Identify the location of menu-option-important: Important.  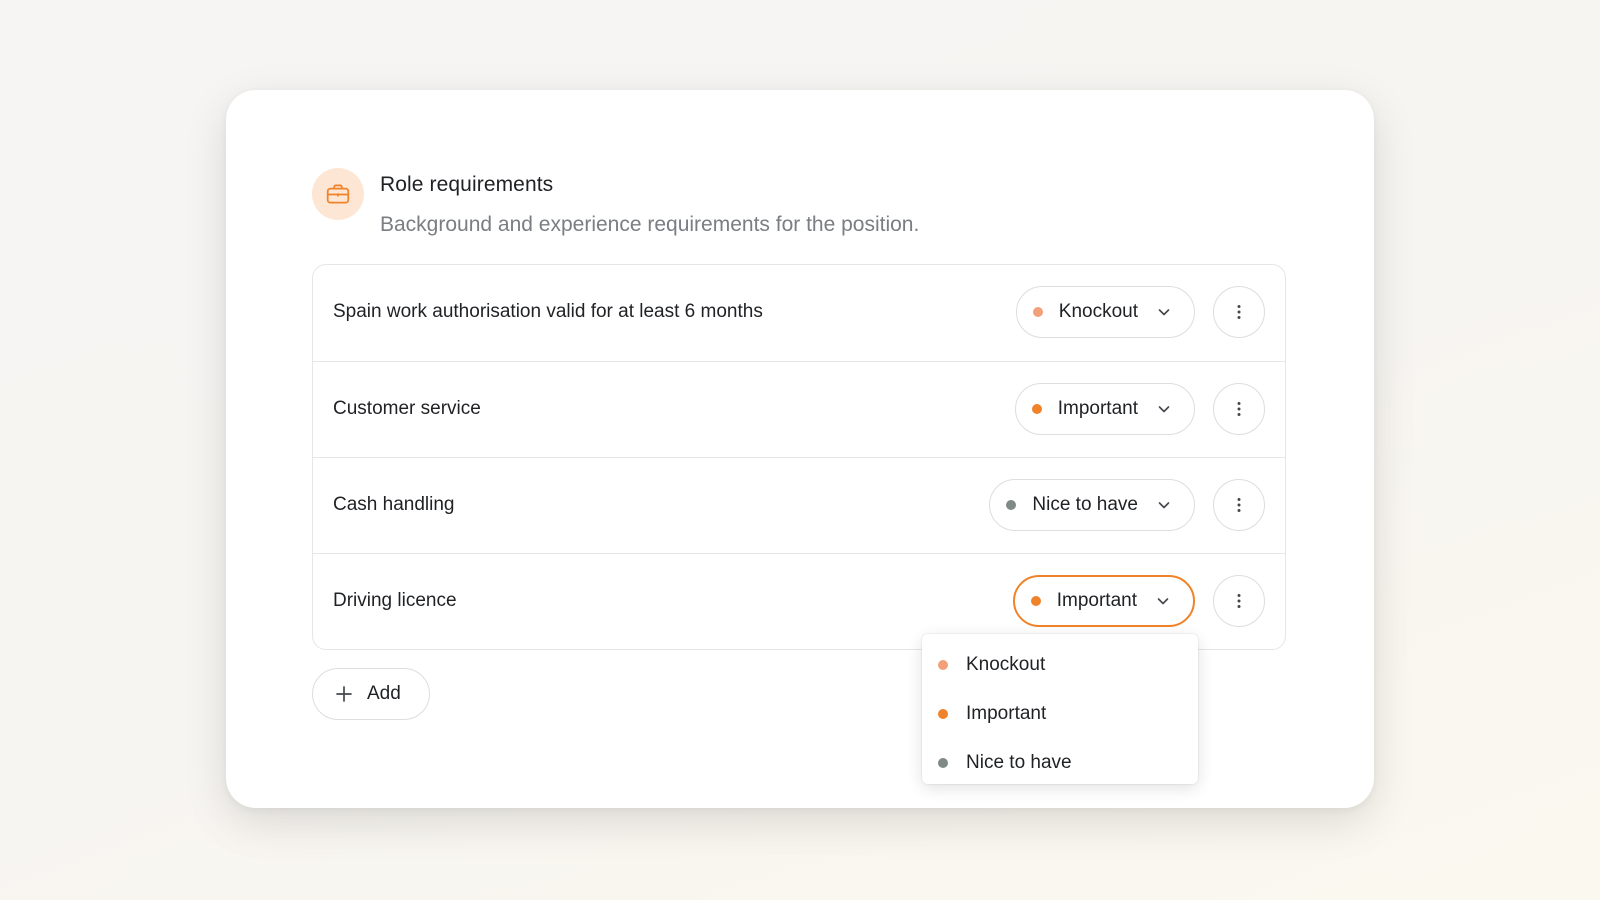
(1060, 713).